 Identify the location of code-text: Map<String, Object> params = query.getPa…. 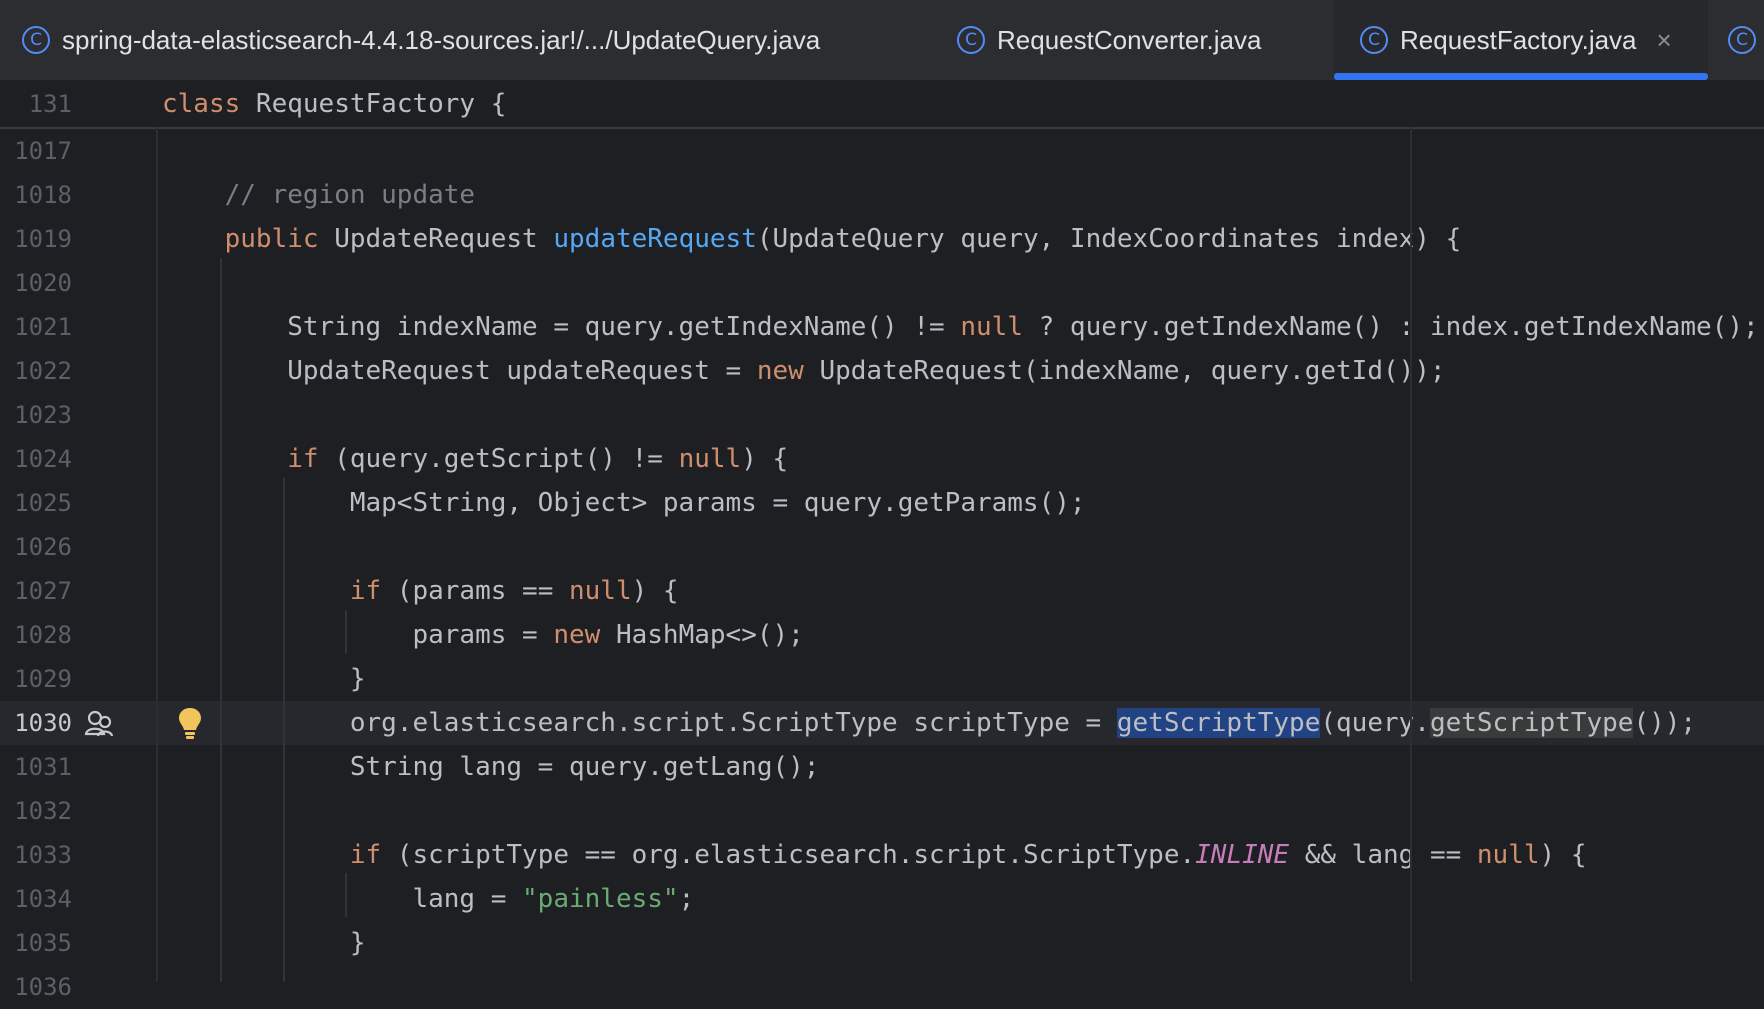
(624, 503).